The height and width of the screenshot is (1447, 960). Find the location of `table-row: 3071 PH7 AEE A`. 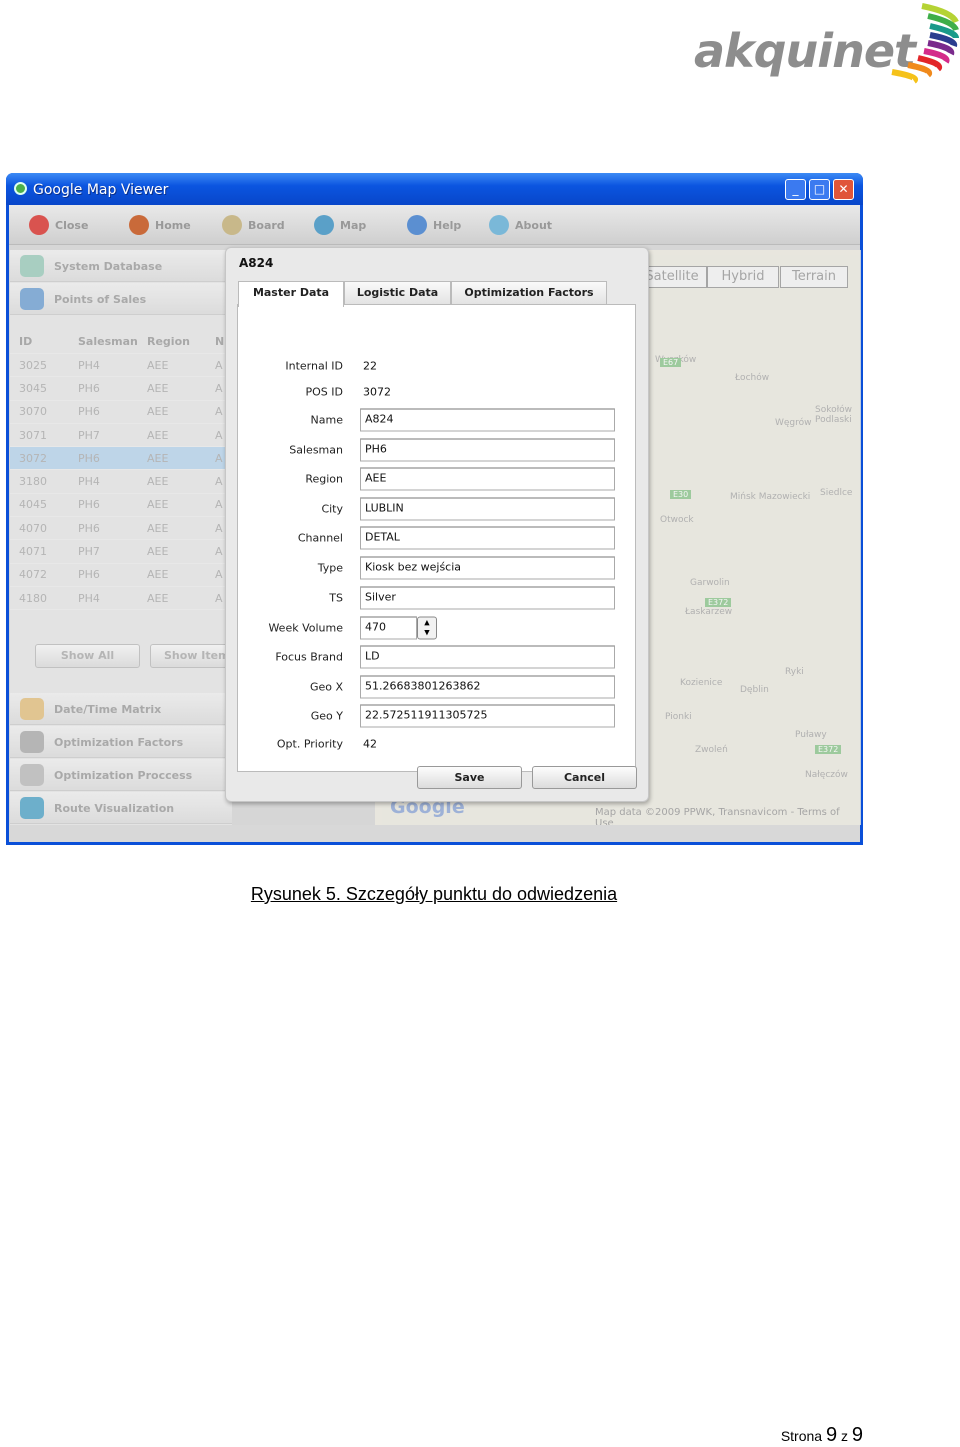

table-row: 3071 PH7 AEE A is located at coordinates (121, 436).